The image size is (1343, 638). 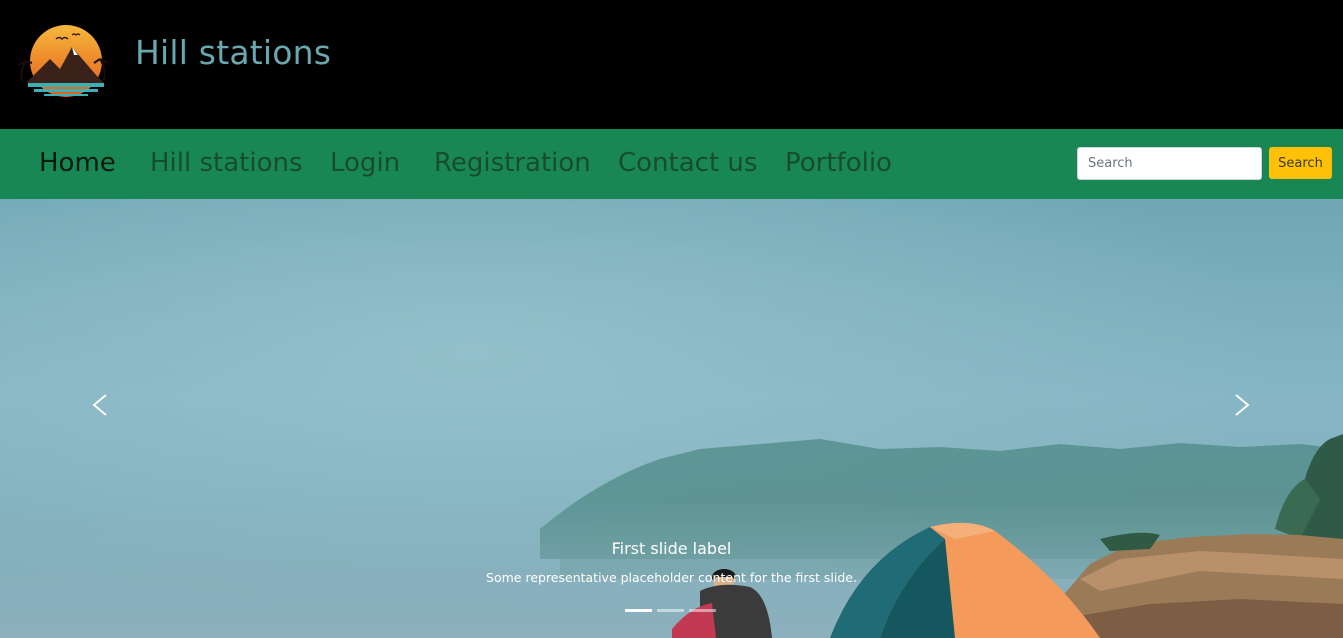 What do you see at coordinates (687, 163) in the screenshot?
I see `nav-contact-us: Contact us` at bounding box center [687, 163].